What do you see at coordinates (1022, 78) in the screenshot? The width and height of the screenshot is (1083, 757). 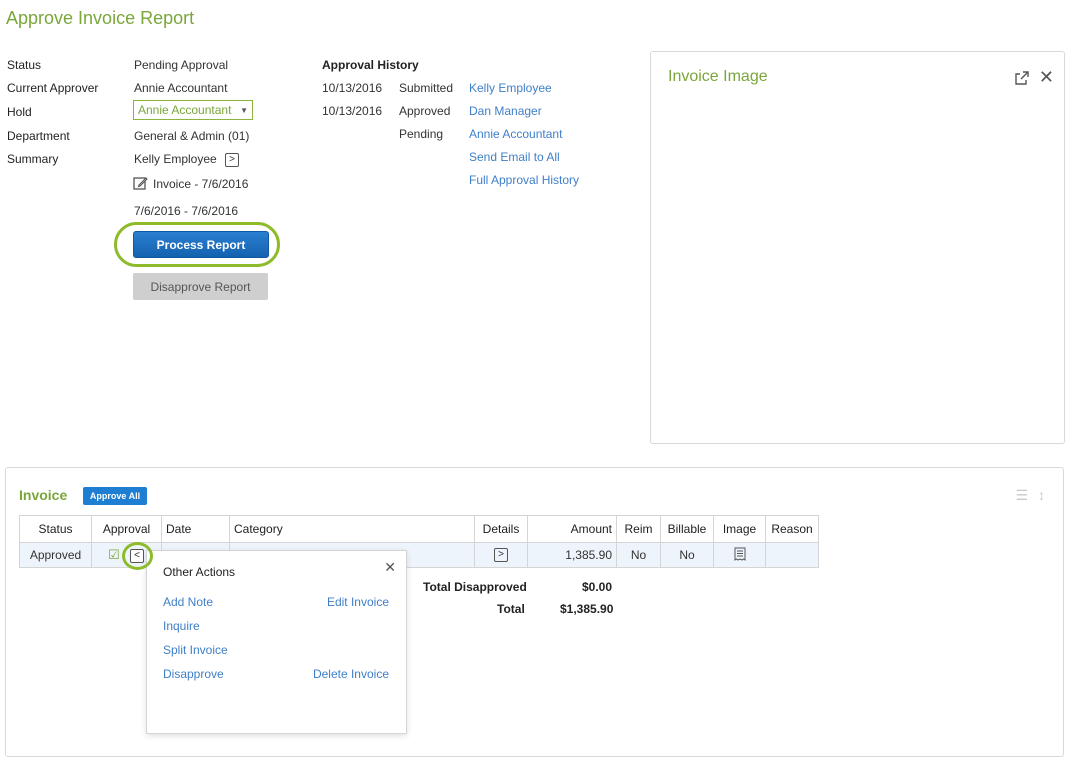 I see `external-link-icon` at bounding box center [1022, 78].